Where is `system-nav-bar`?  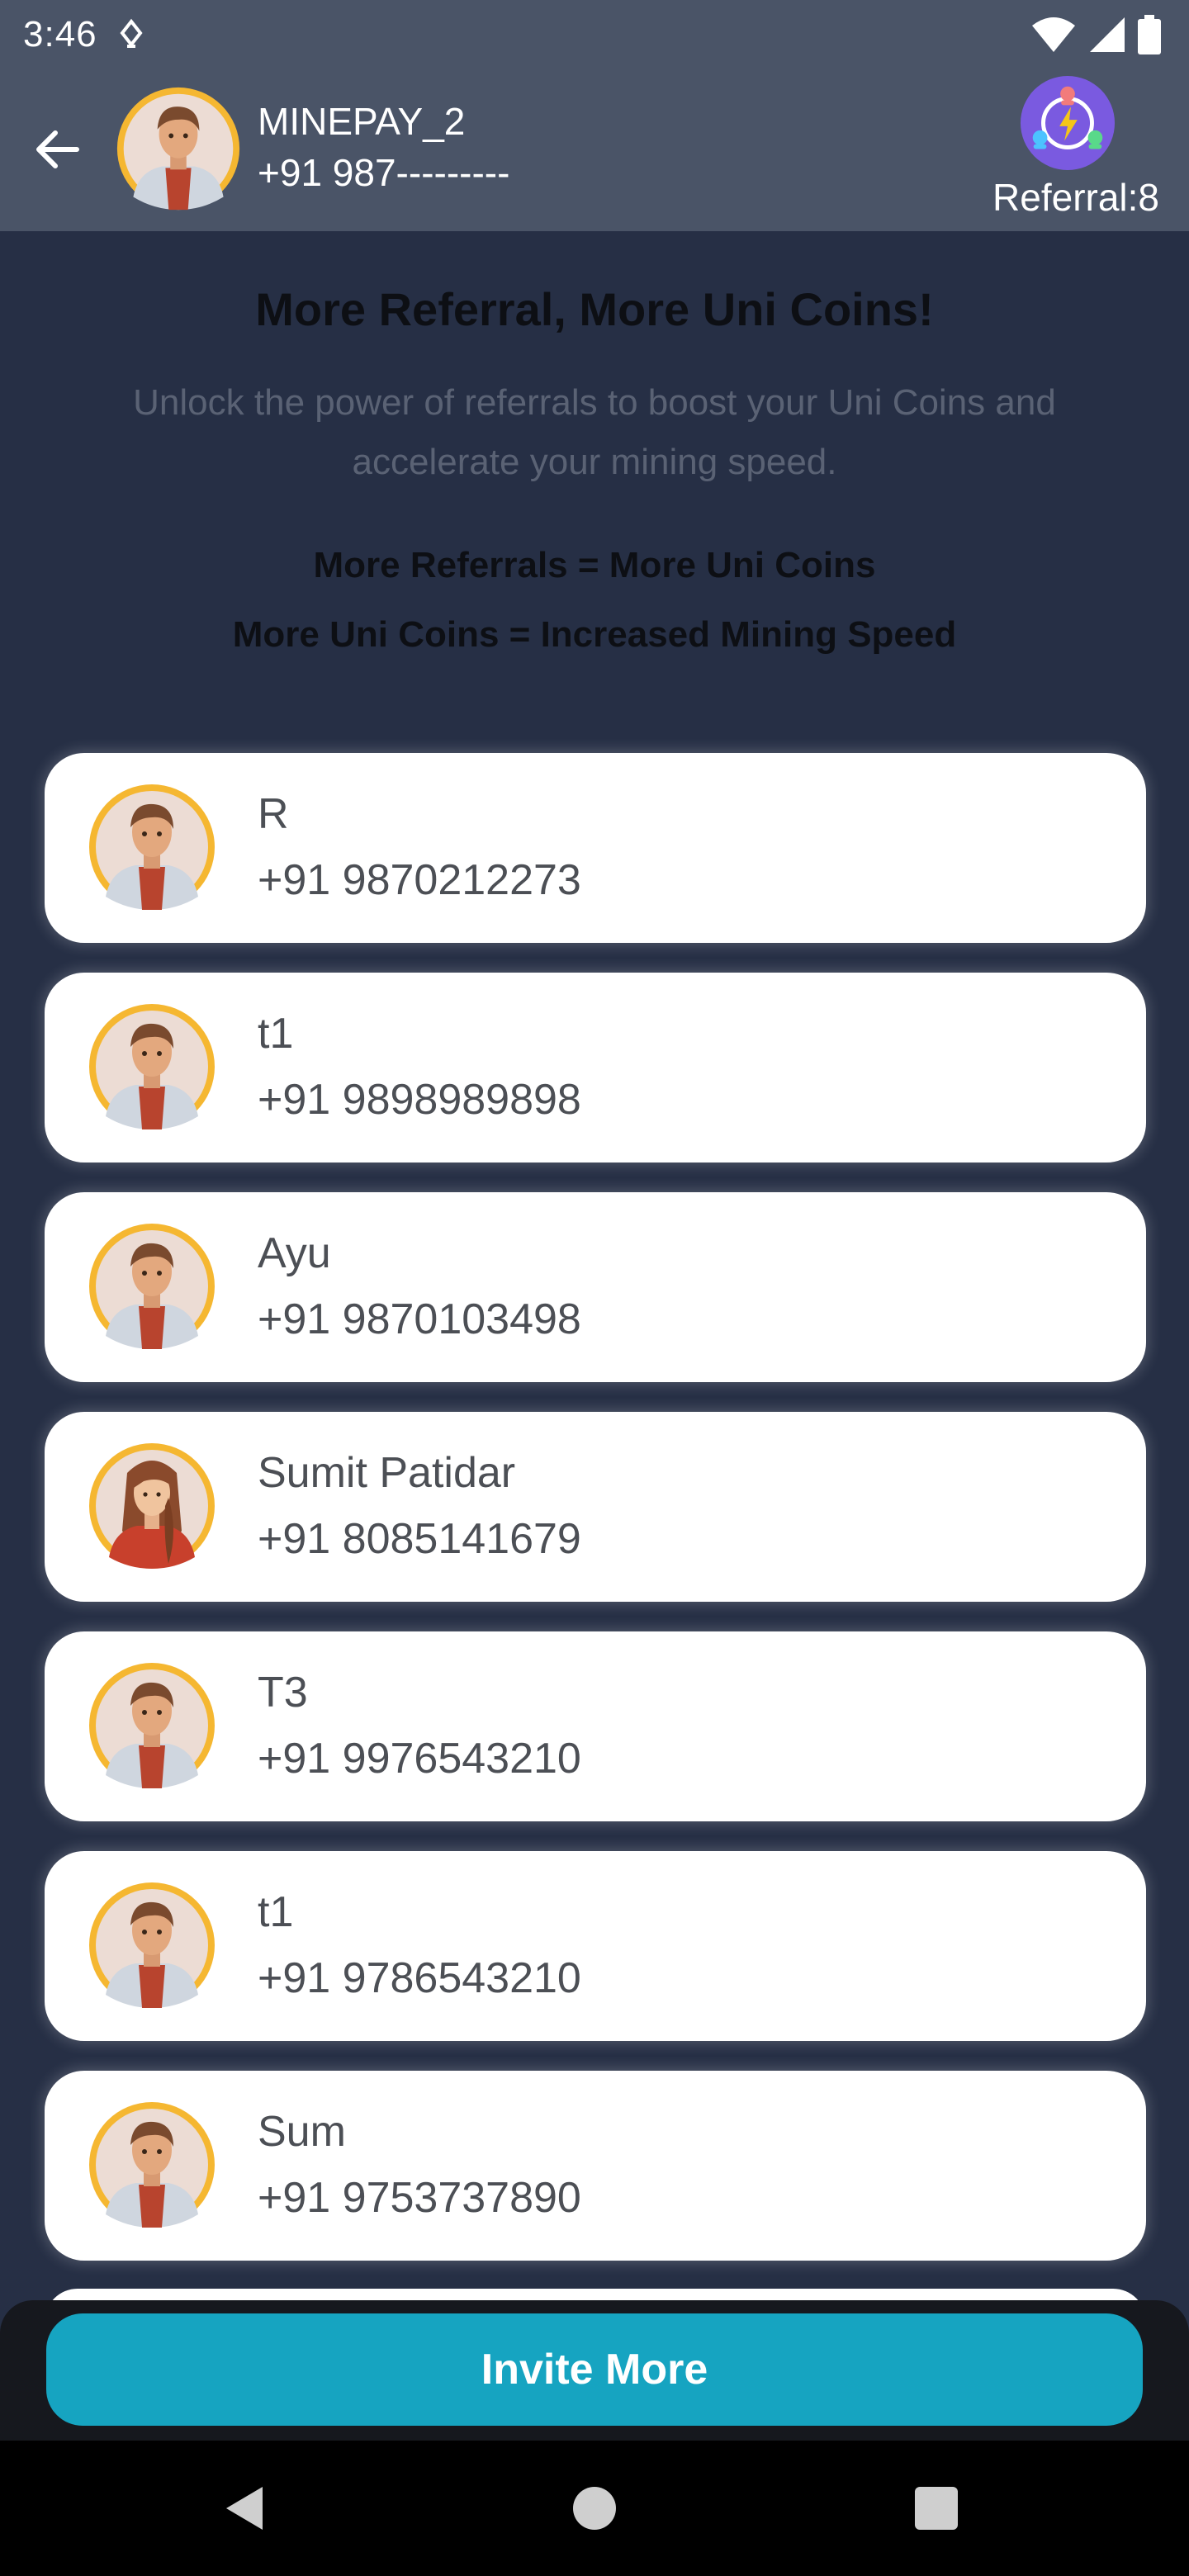
system-nav-bar is located at coordinates (594, 2508).